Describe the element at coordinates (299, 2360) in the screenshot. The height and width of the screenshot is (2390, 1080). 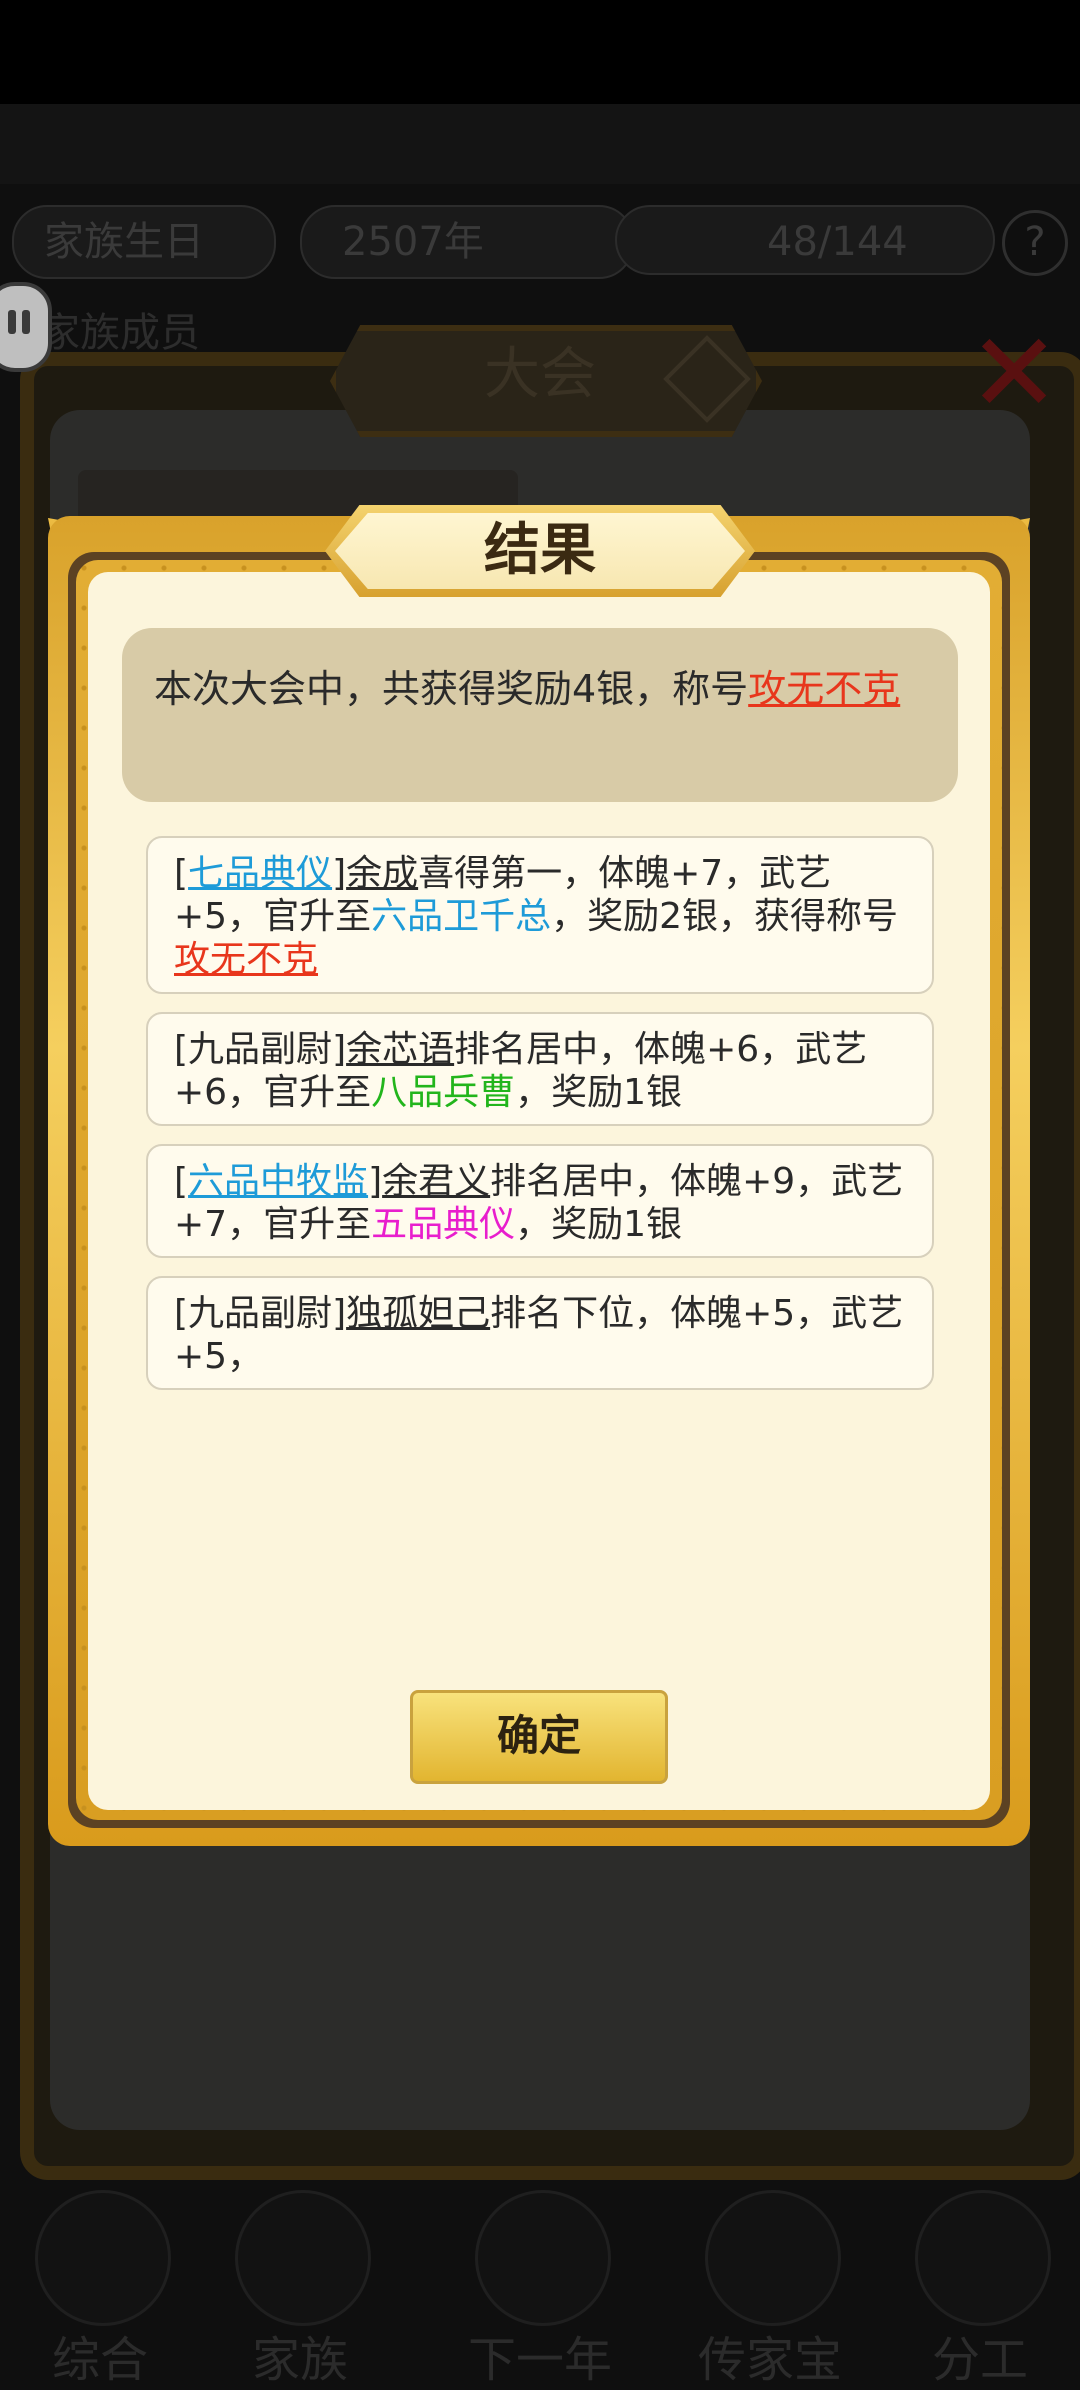
I see `nav-label: 家族` at that location.